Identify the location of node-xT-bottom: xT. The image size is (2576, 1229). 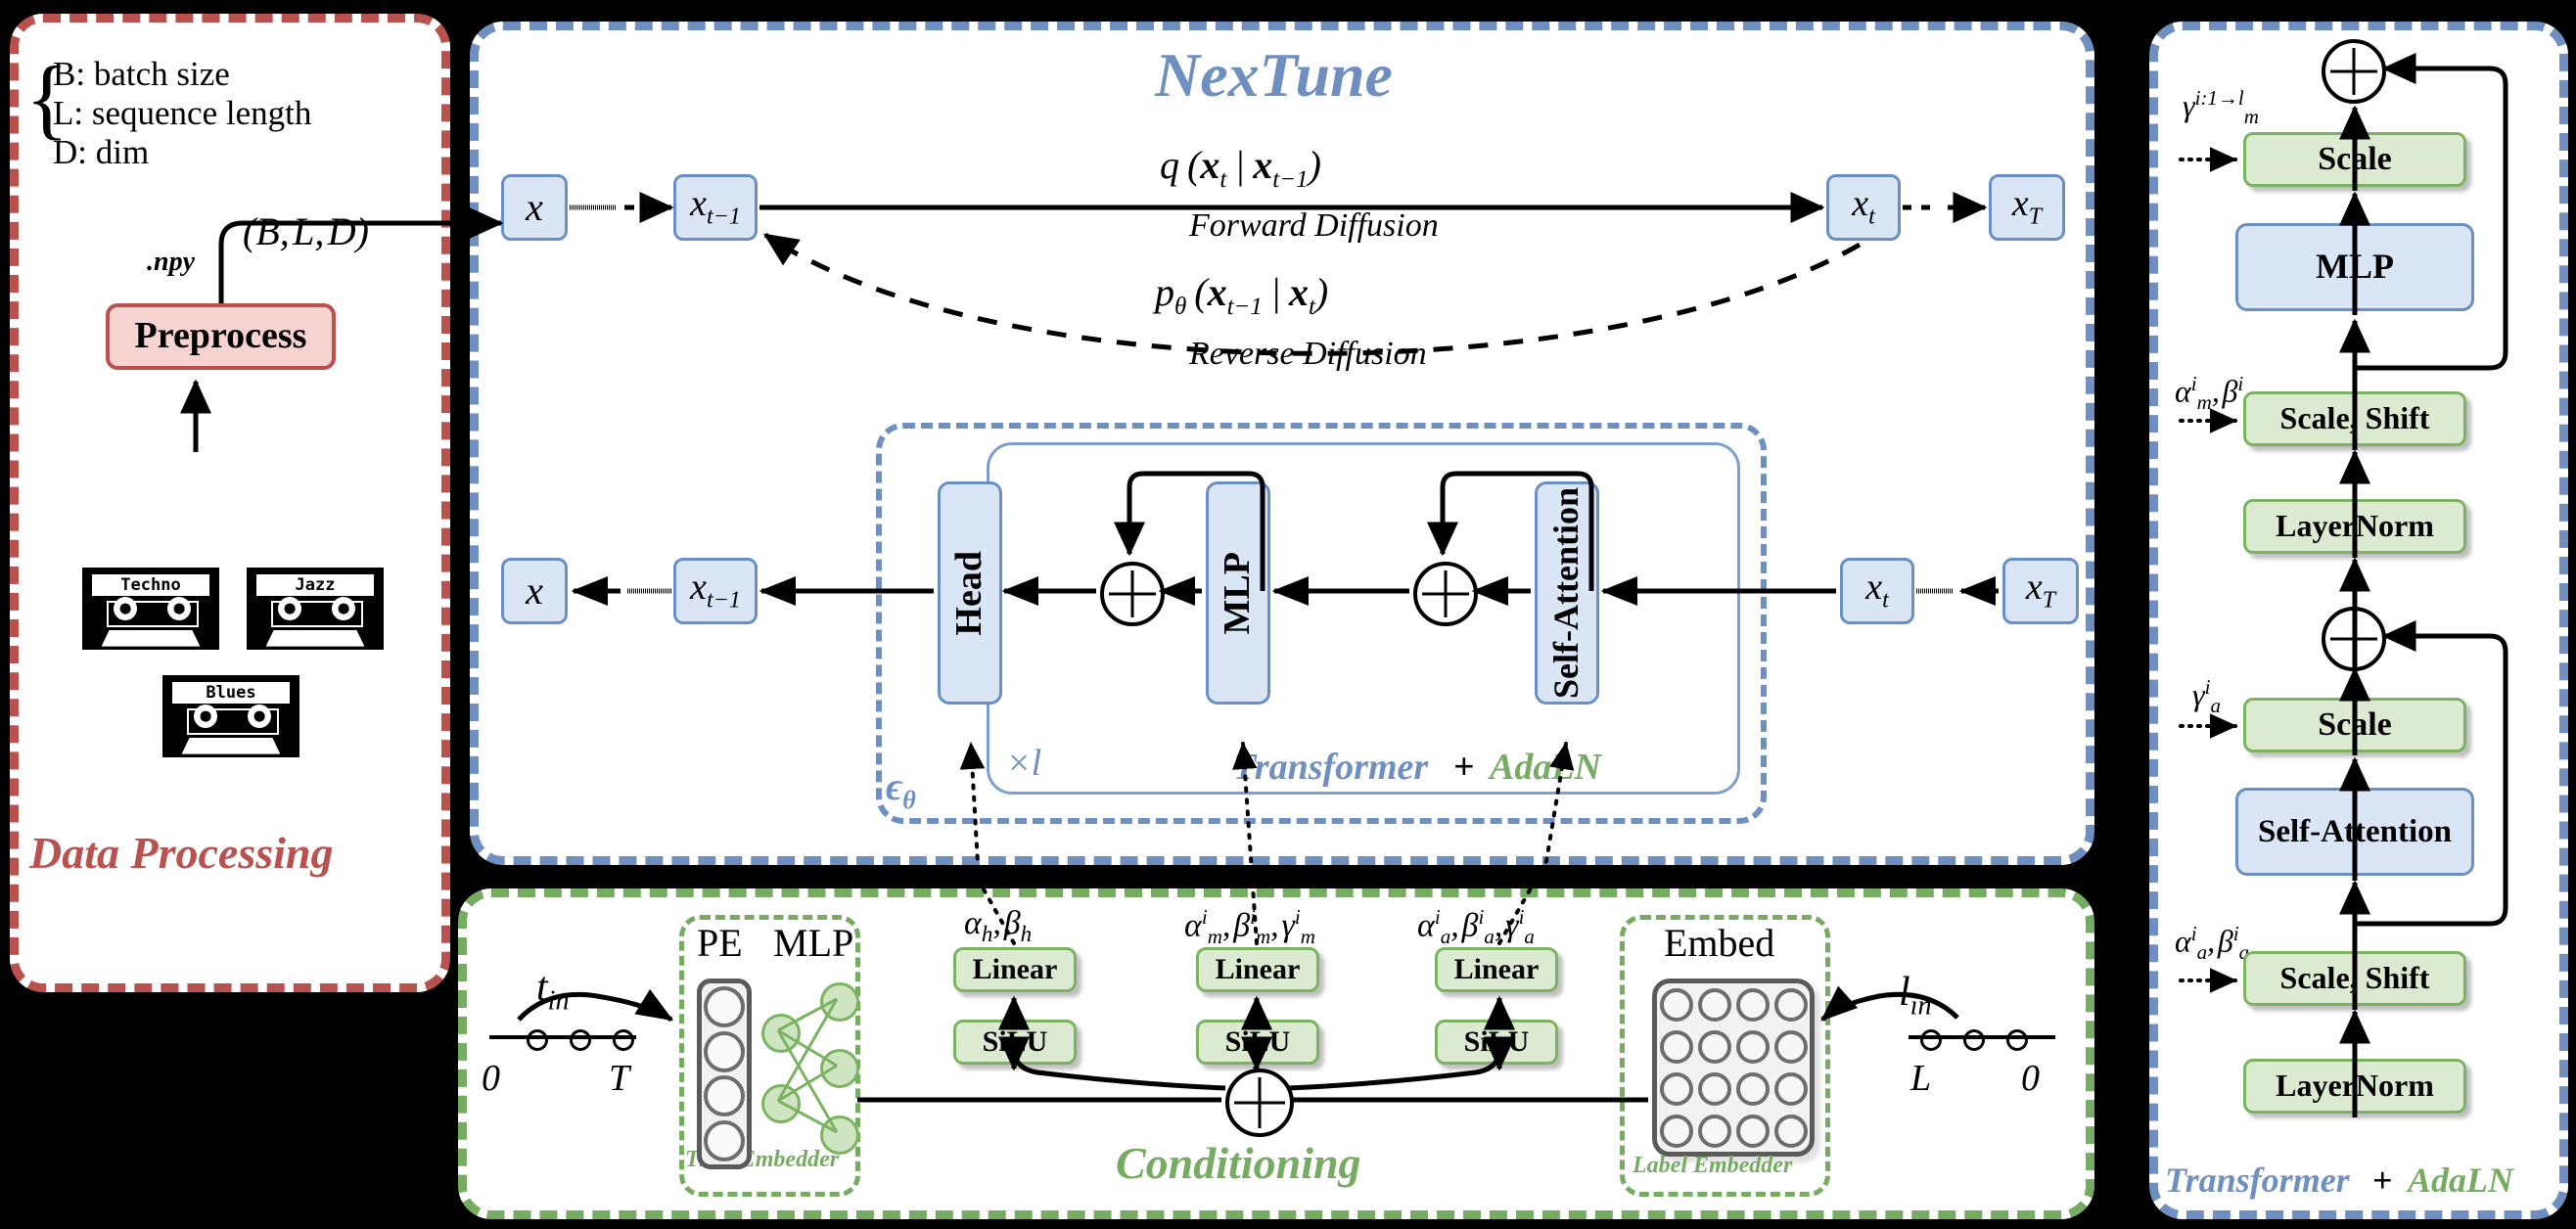
(2040, 591).